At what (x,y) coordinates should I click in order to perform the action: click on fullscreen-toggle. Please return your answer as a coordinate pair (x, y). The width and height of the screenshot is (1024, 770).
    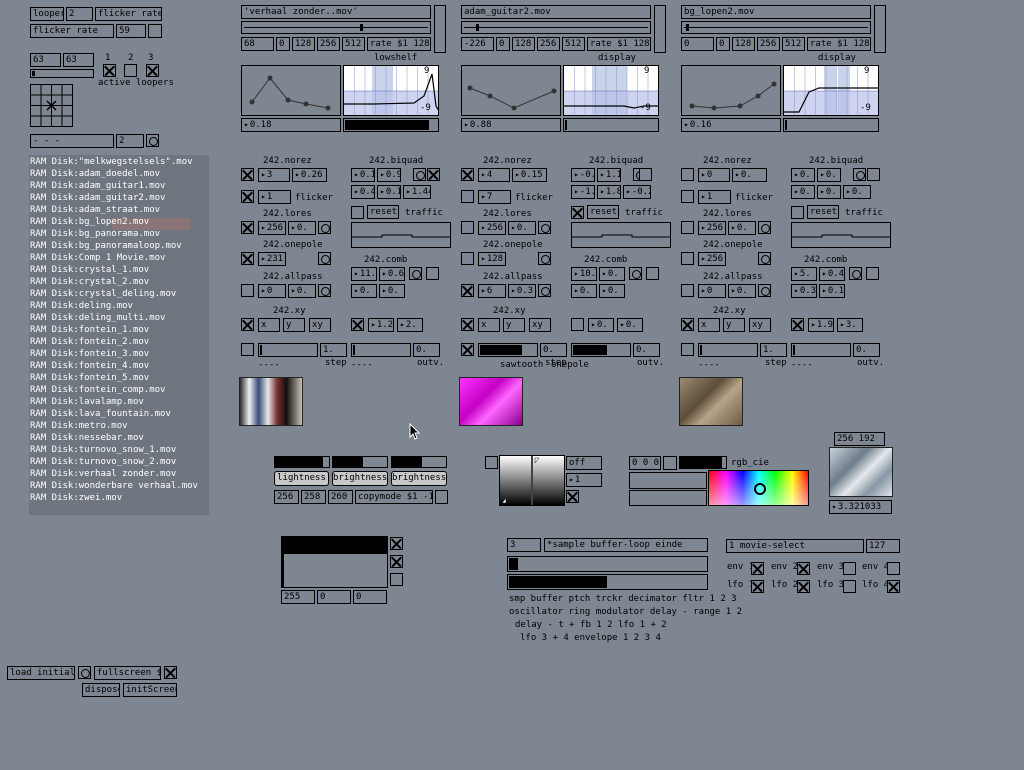
    Looking at the image, I should click on (170, 672).